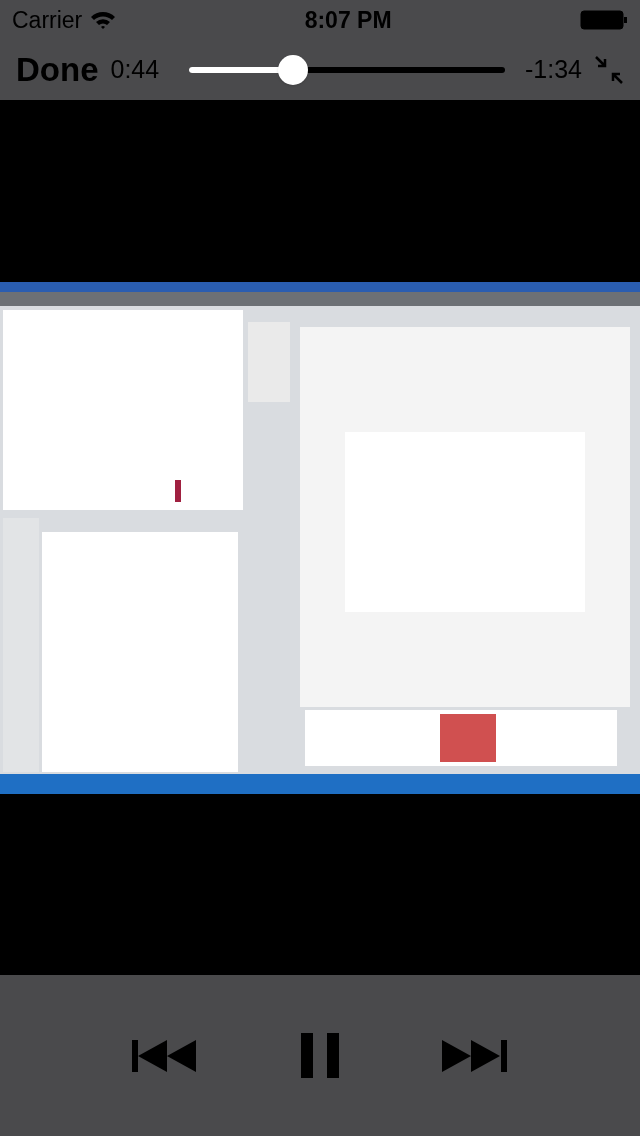  What do you see at coordinates (57, 70) in the screenshot?
I see `done-button: Done` at bounding box center [57, 70].